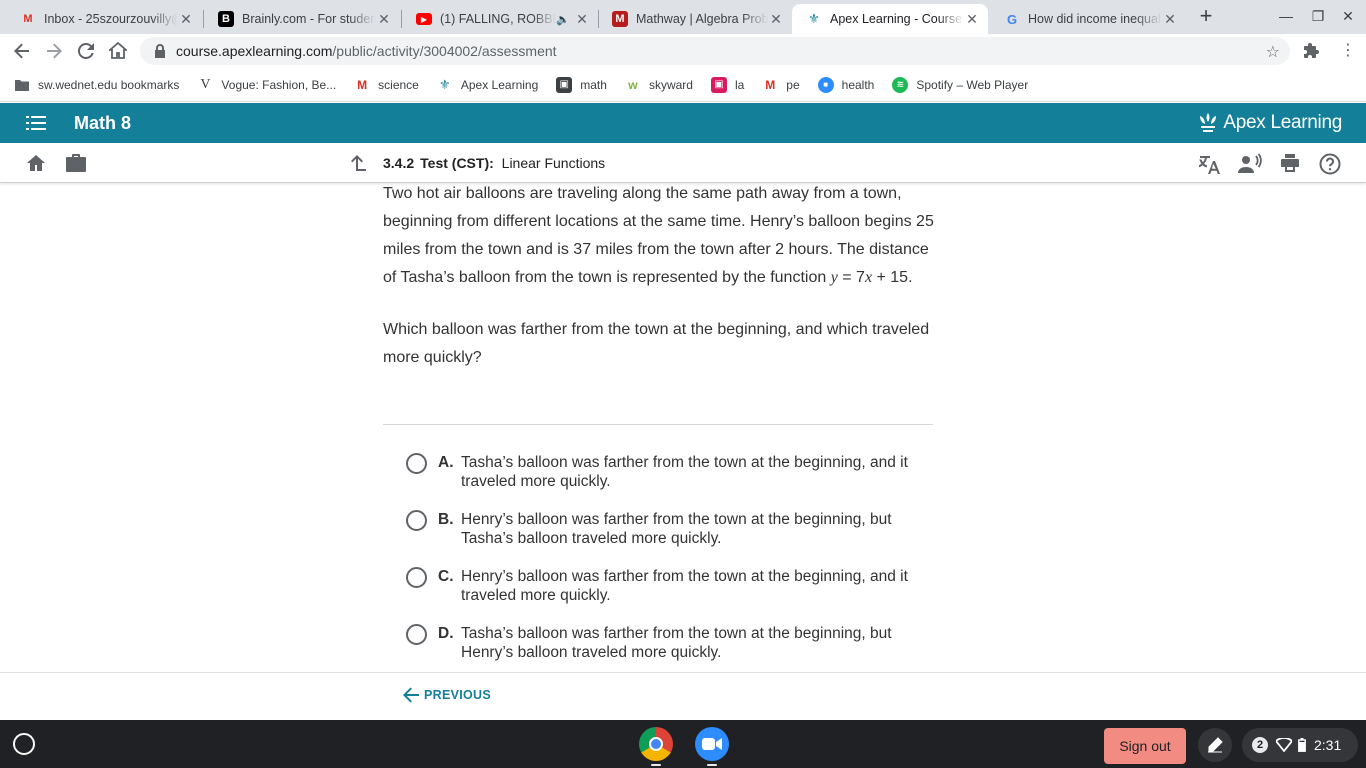  What do you see at coordinates (205, 84) in the screenshot?
I see `vogue-icon: V` at bounding box center [205, 84].